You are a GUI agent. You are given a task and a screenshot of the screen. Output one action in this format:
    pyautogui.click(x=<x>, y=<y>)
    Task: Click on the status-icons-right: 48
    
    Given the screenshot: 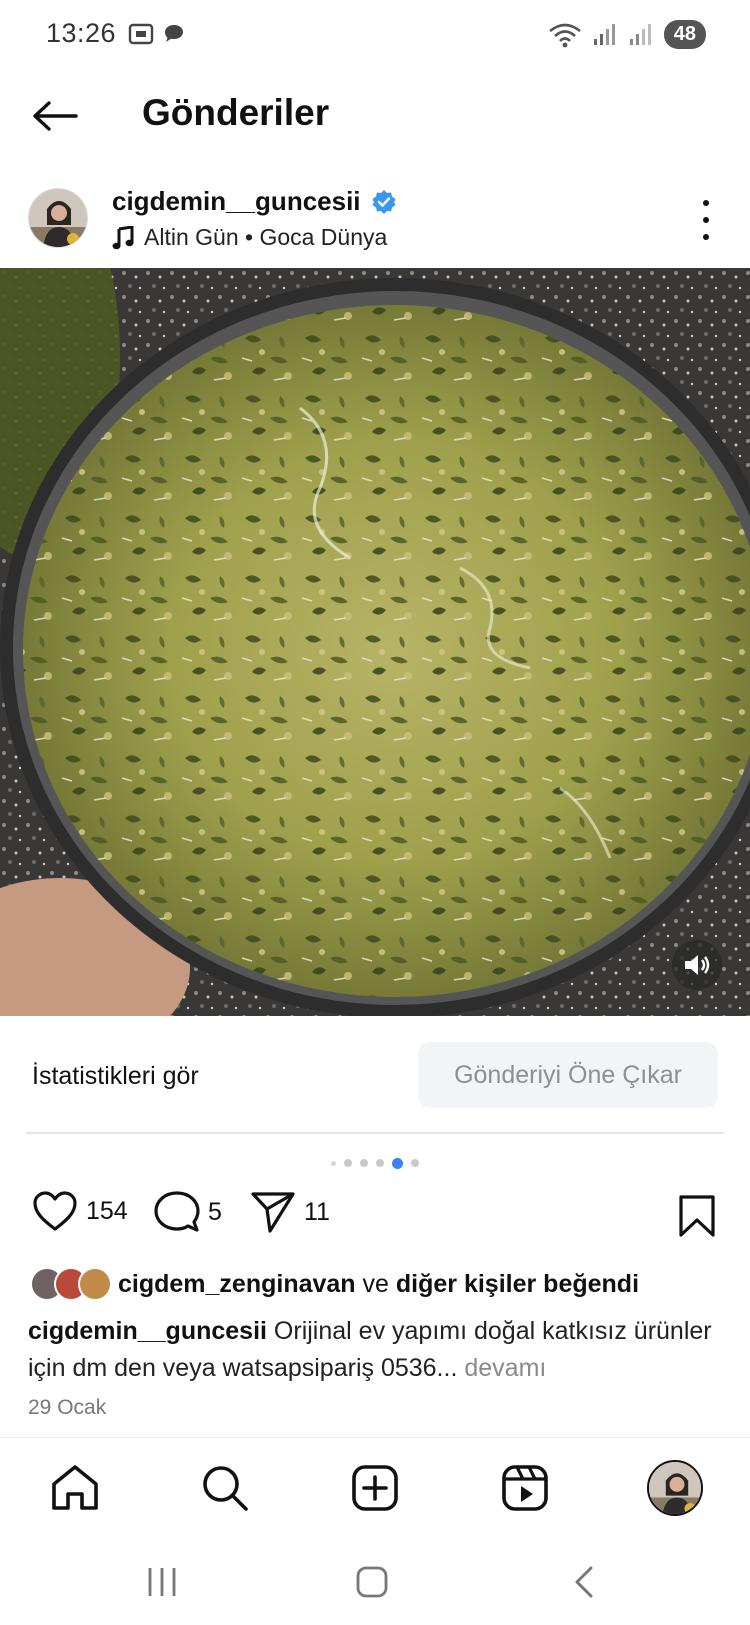 What is the action you would take?
    pyautogui.click(x=627, y=34)
    